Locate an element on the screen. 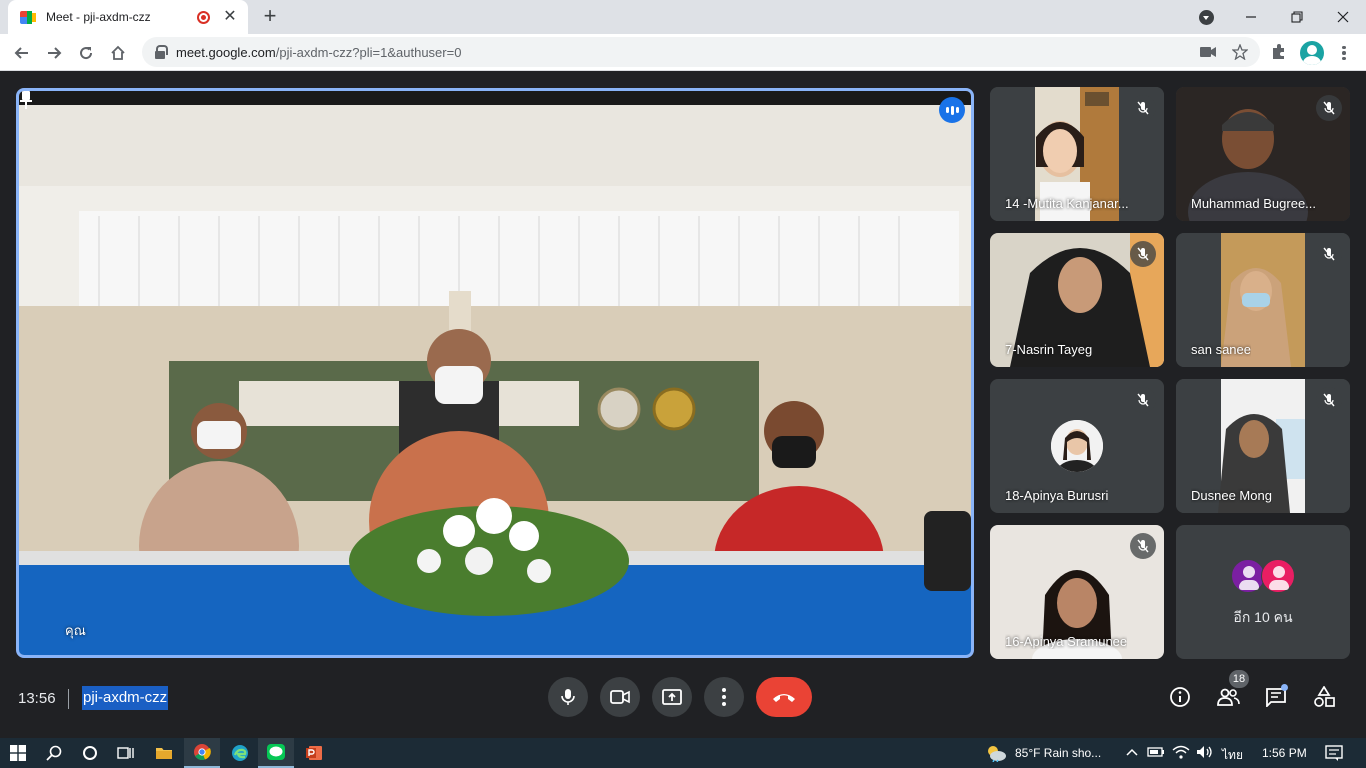 Image resolution: width=1366 pixels, height=768 pixels. activities-button is located at coordinates (1324, 697).